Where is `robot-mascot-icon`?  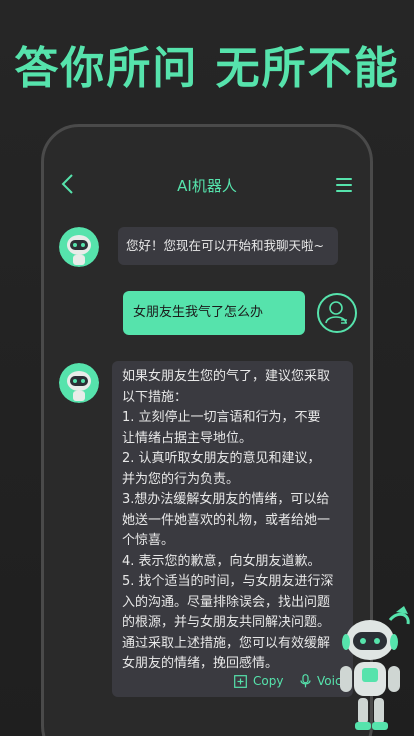
robot-mascot-icon is located at coordinates (376, 671).